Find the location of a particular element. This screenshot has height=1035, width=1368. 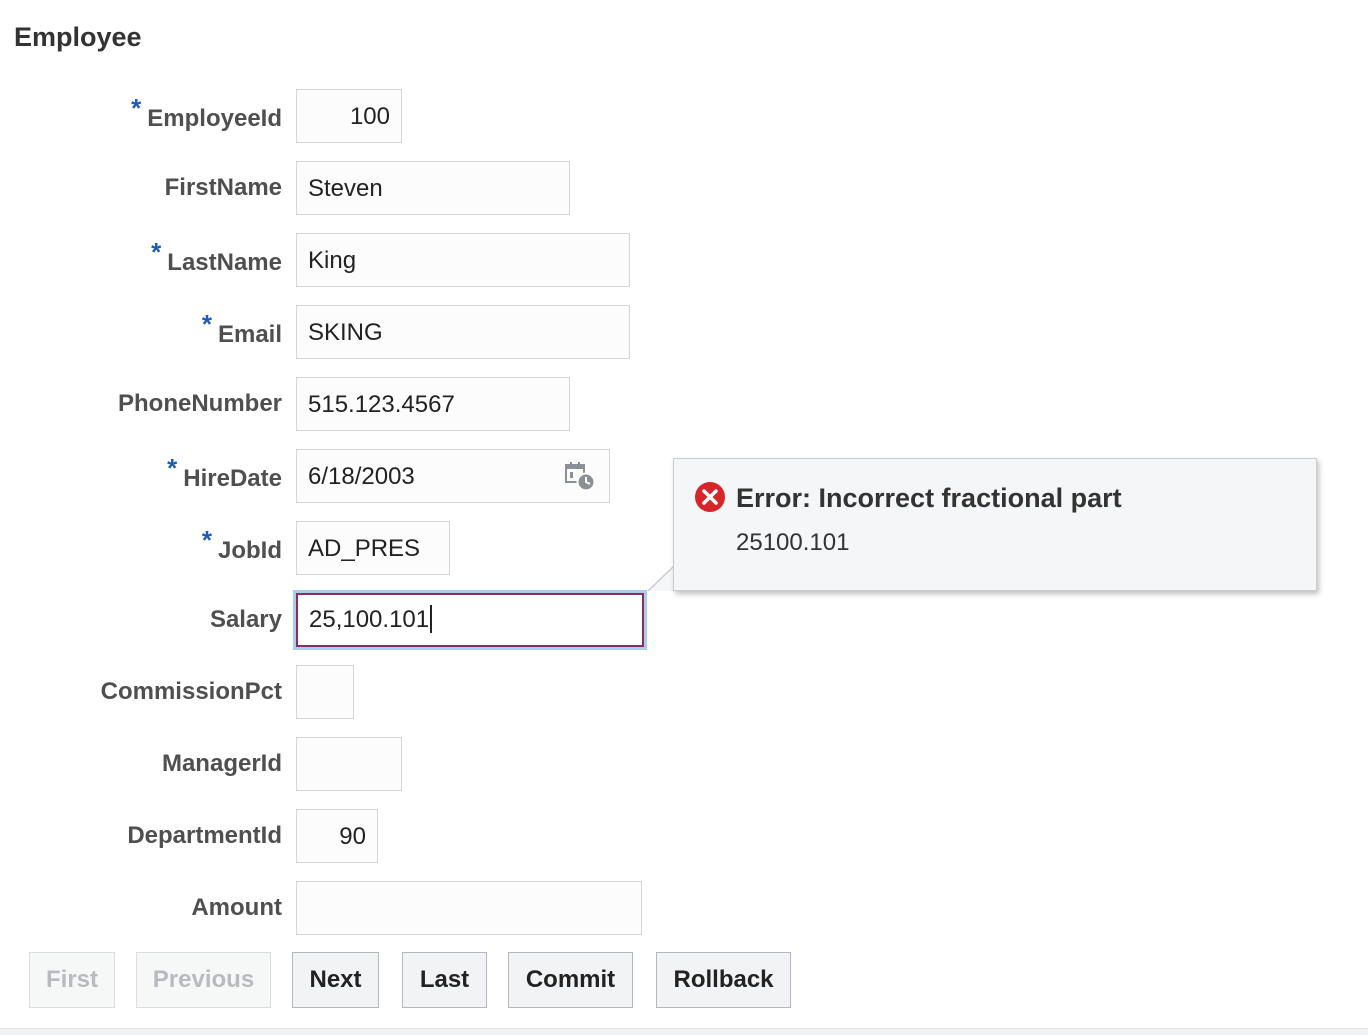

phone-number-input: 515.123.4567 is located at coordinates (433, 404).